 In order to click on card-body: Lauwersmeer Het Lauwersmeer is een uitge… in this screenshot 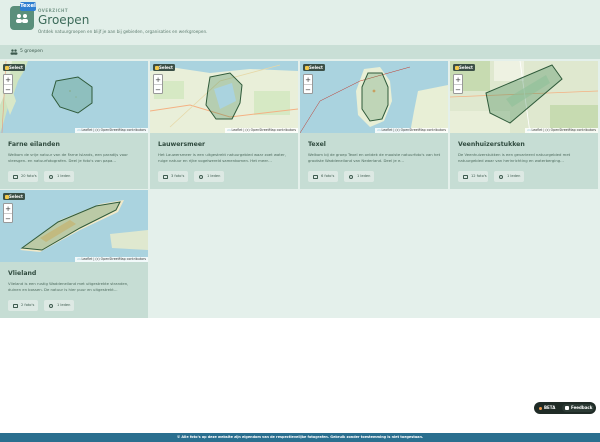, I will do `click(224, 161)`.